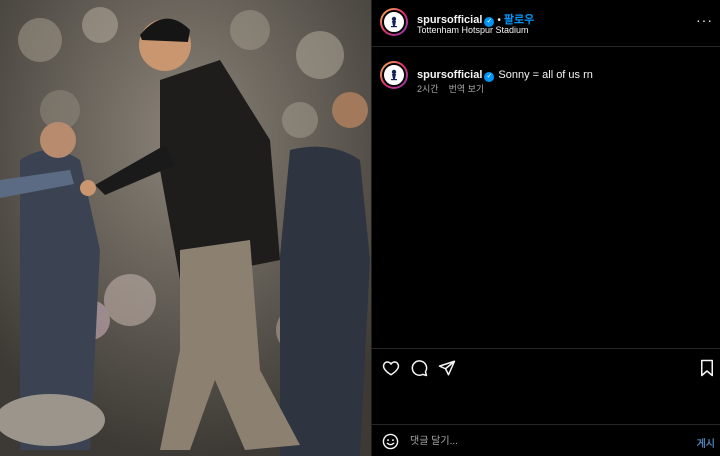  I want to click on comment-bar: 게시, so click(546, 440).